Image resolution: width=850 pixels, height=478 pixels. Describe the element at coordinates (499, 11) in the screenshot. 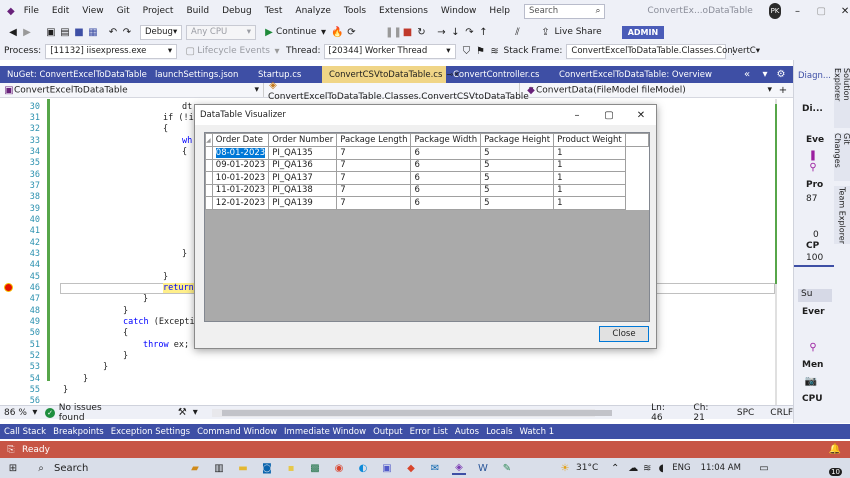

I see `menu-help: Help` at that location.